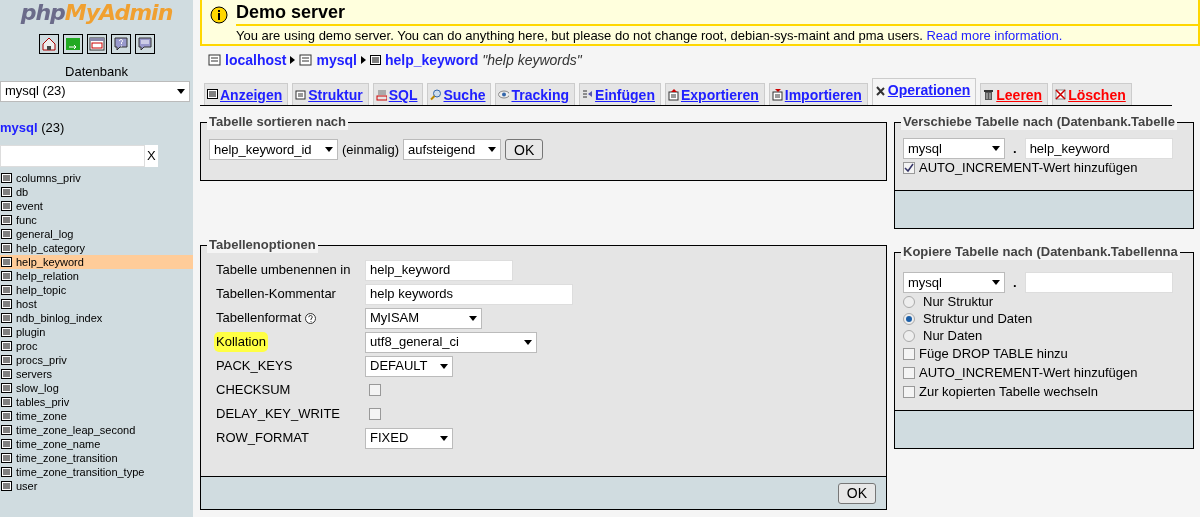 This screenshot has width=1200, height=517. What do you see at coordinates (1098, 148) in the screenshot?
I see `table-name-field: help_keyword` at bounding box center [1098, 148].